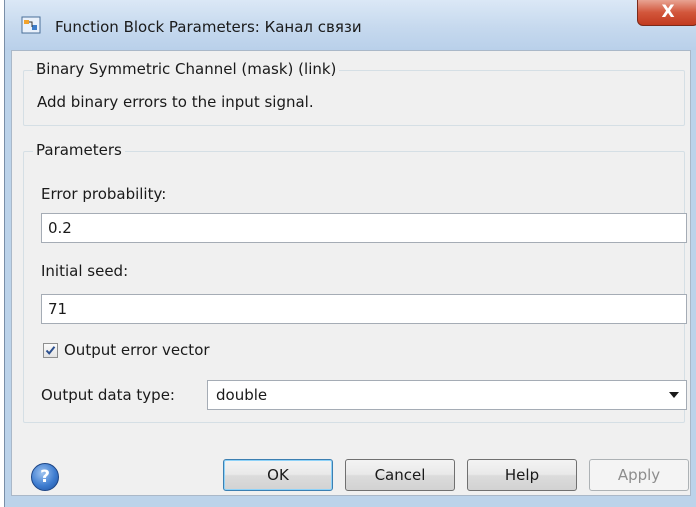 The image size is (696, 507). Describe the element at coordinates (364, 309) in the screenshot. I see `initial-seed-input` at that location.